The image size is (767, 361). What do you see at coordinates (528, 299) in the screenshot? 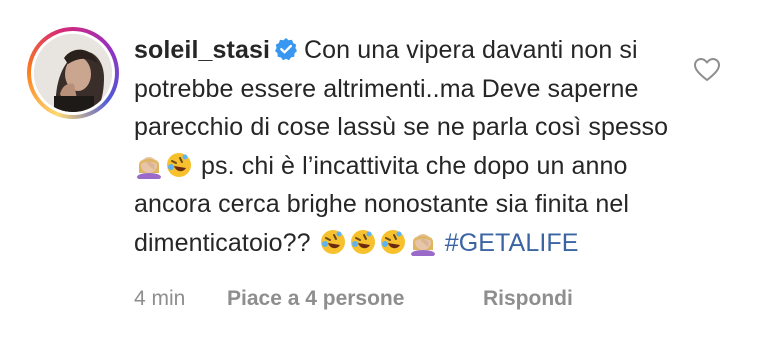
I see `reply-button: Rispondi` at bounding box center [528, 299].